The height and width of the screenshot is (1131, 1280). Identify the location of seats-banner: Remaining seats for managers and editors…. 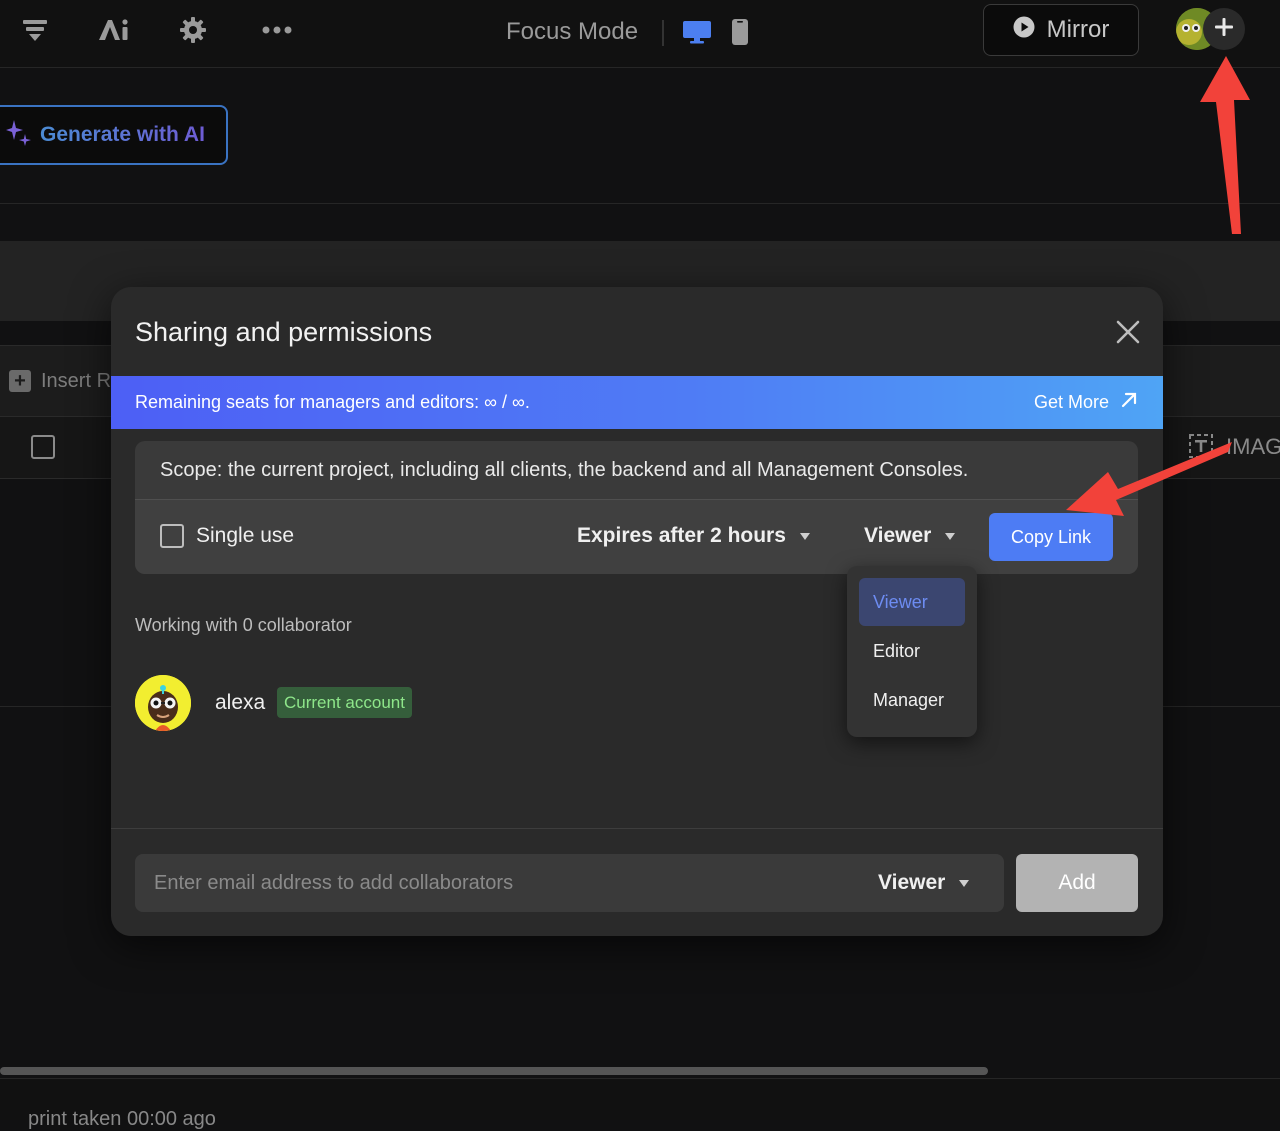
(637, 402).